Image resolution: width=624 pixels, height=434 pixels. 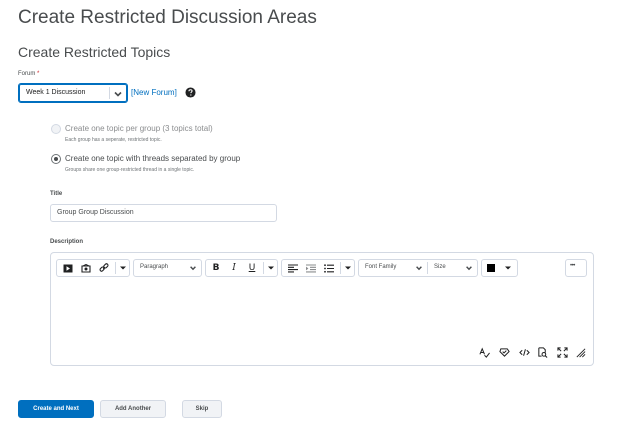 I want to click on required-mark: *, so click(x=38, y=74).